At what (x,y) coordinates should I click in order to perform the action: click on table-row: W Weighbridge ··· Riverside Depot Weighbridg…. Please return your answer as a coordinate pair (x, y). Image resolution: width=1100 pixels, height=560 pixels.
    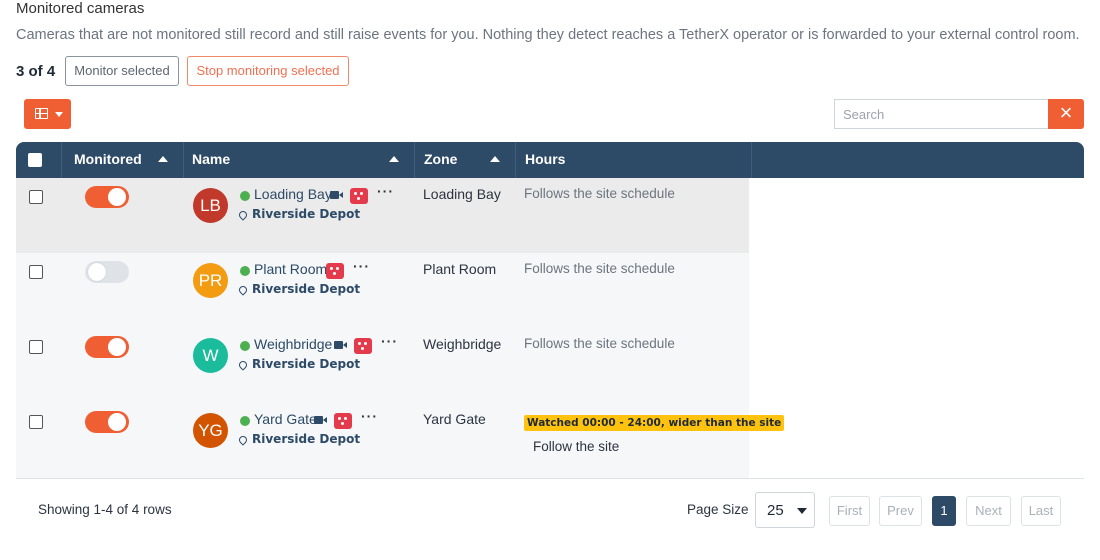
    Looking at the image, I should click on (382, 365).